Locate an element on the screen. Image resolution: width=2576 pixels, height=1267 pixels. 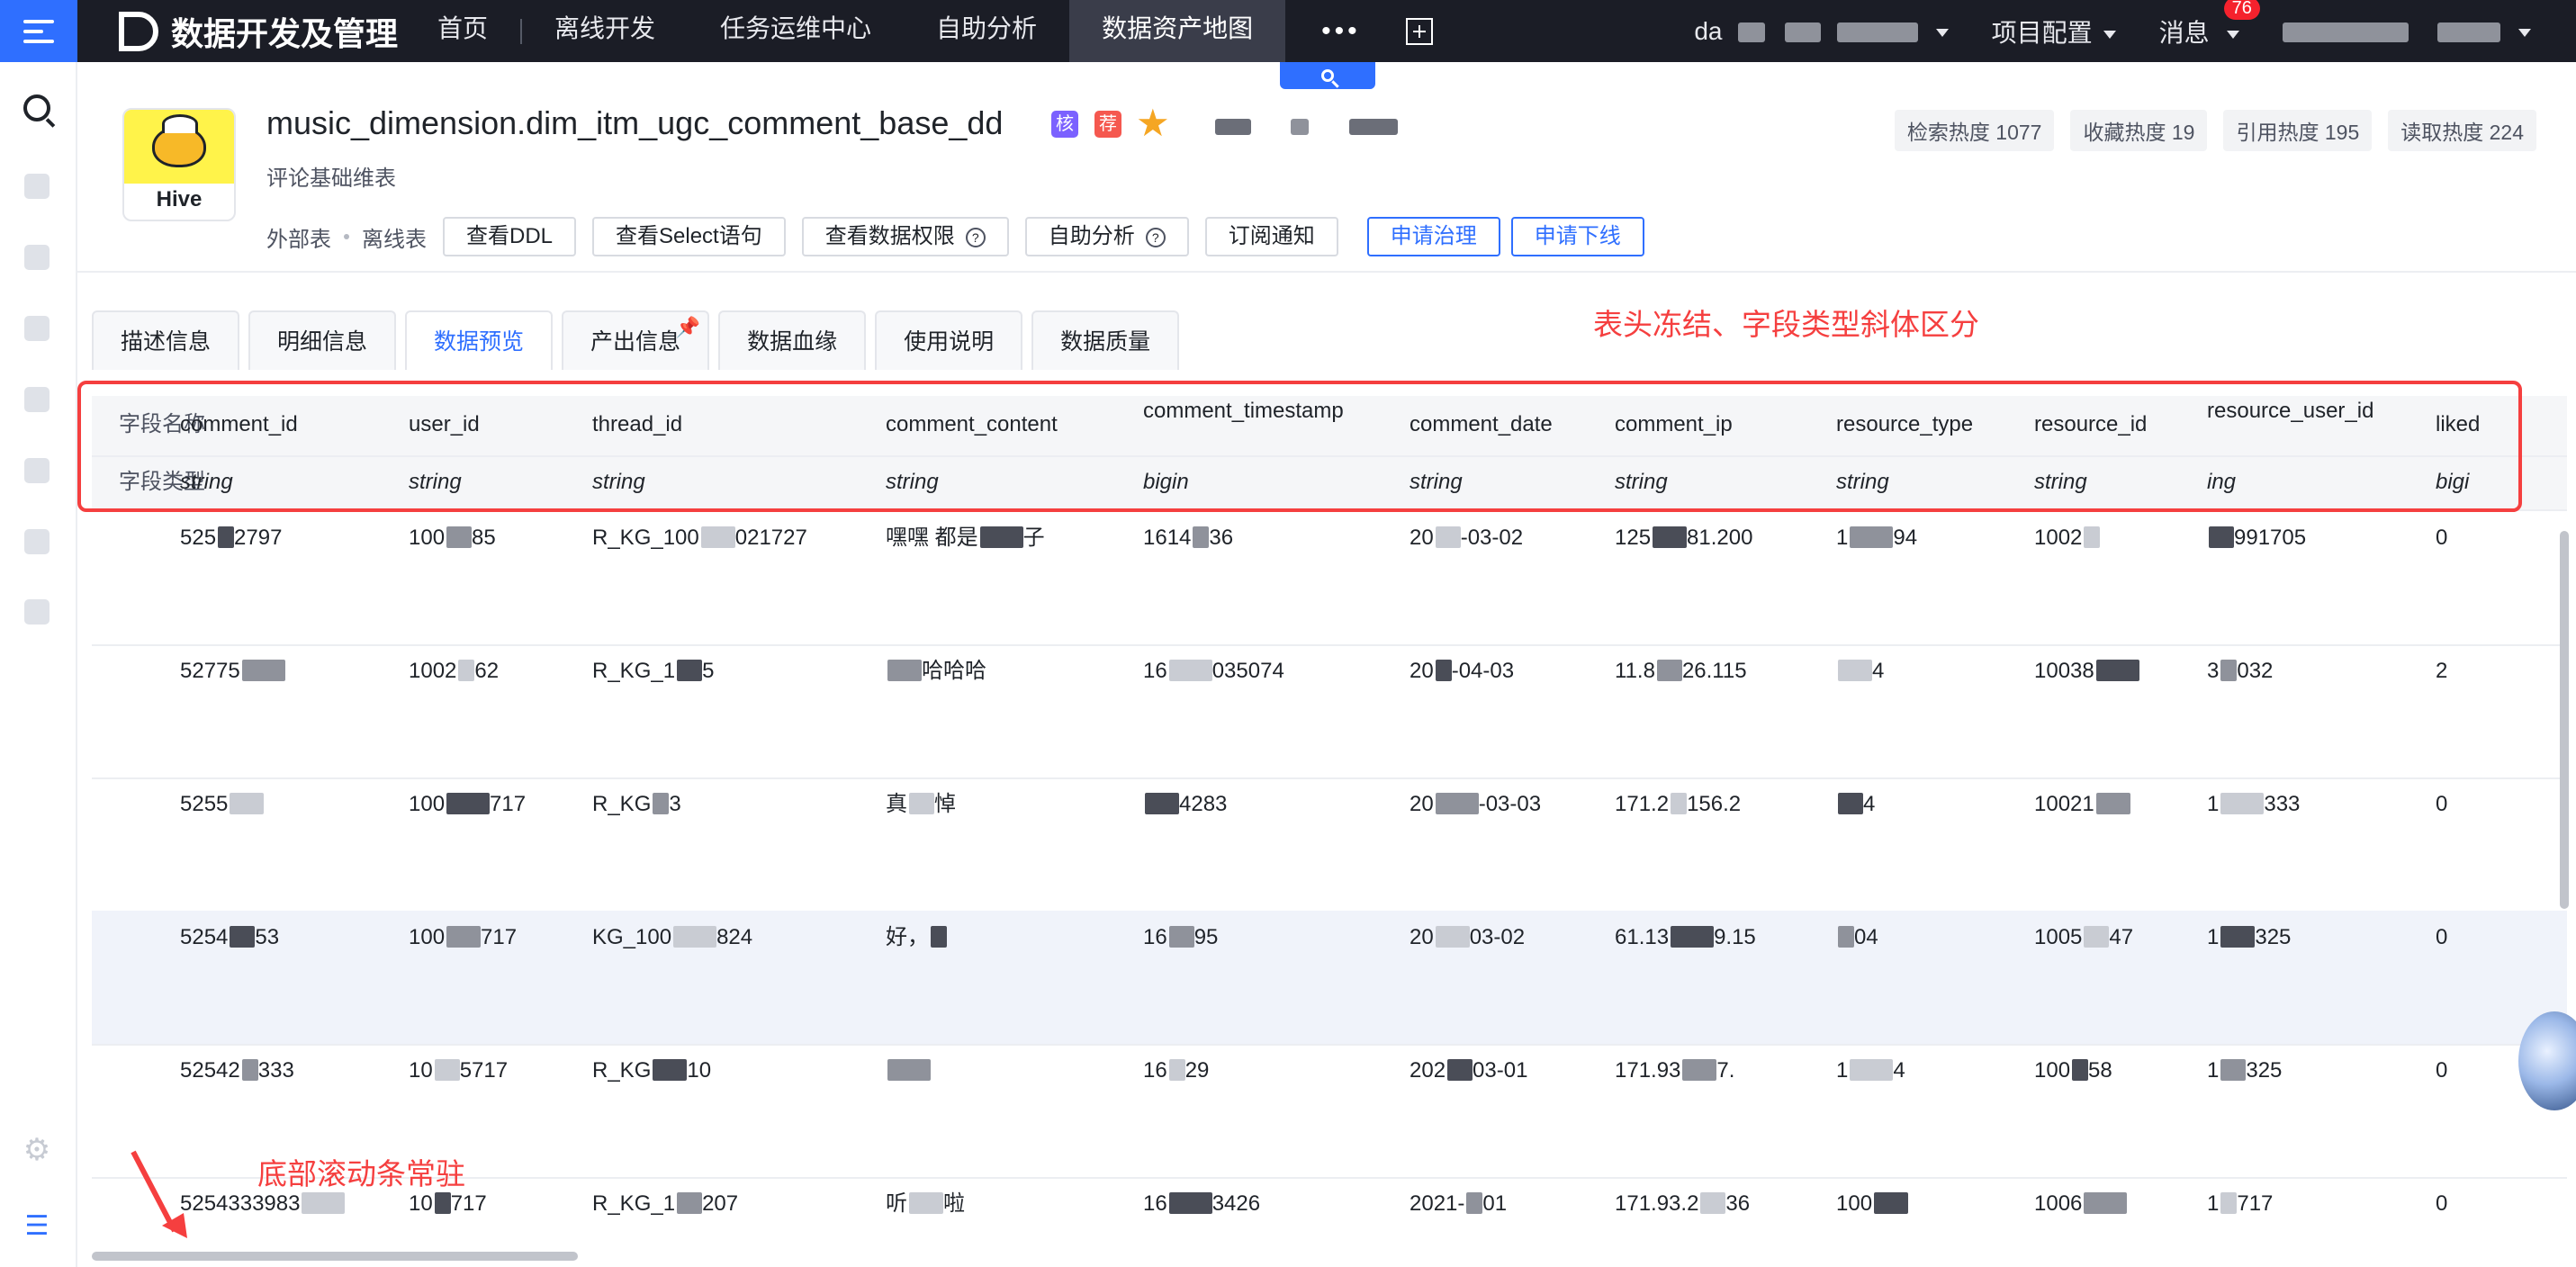
tab-lineage: 数据血缘 is located at coordinates (792, 340).